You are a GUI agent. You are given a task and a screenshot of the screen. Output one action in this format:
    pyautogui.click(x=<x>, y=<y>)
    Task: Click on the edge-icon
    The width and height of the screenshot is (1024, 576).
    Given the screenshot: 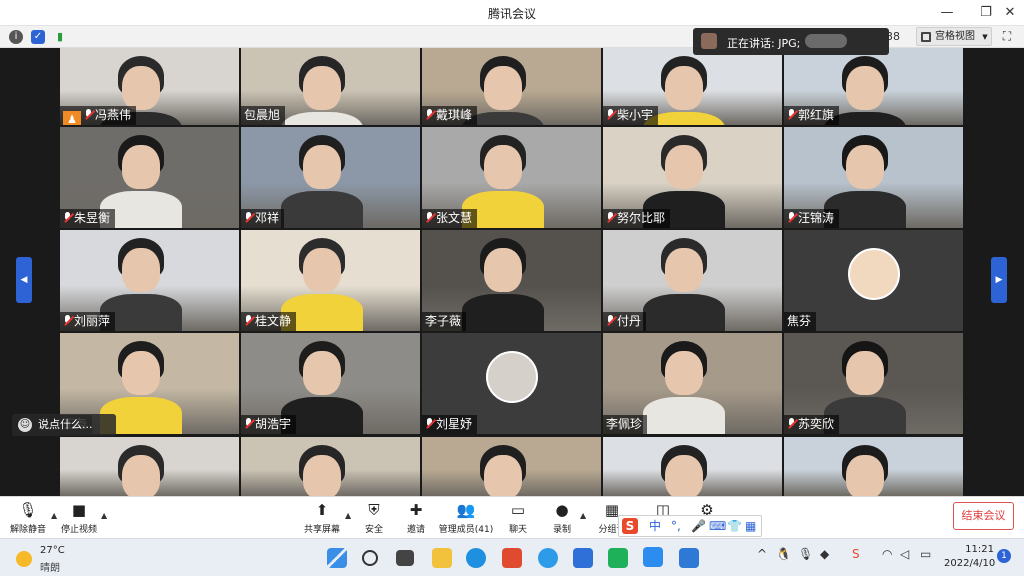 What is the action you would take?
    pyautogui.click(x=476, y=558)
    